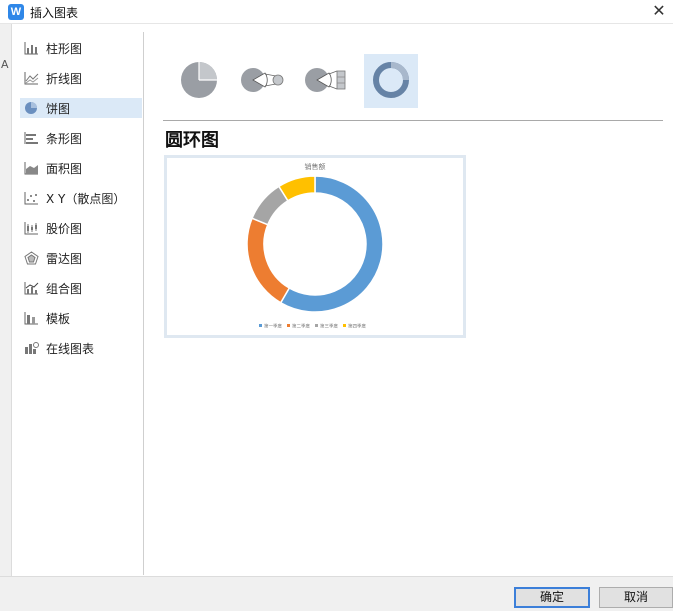 The width and height of the screenshot is (673, 611). I want to click on selected-chart-name: 圆环图, so click(192, 140).